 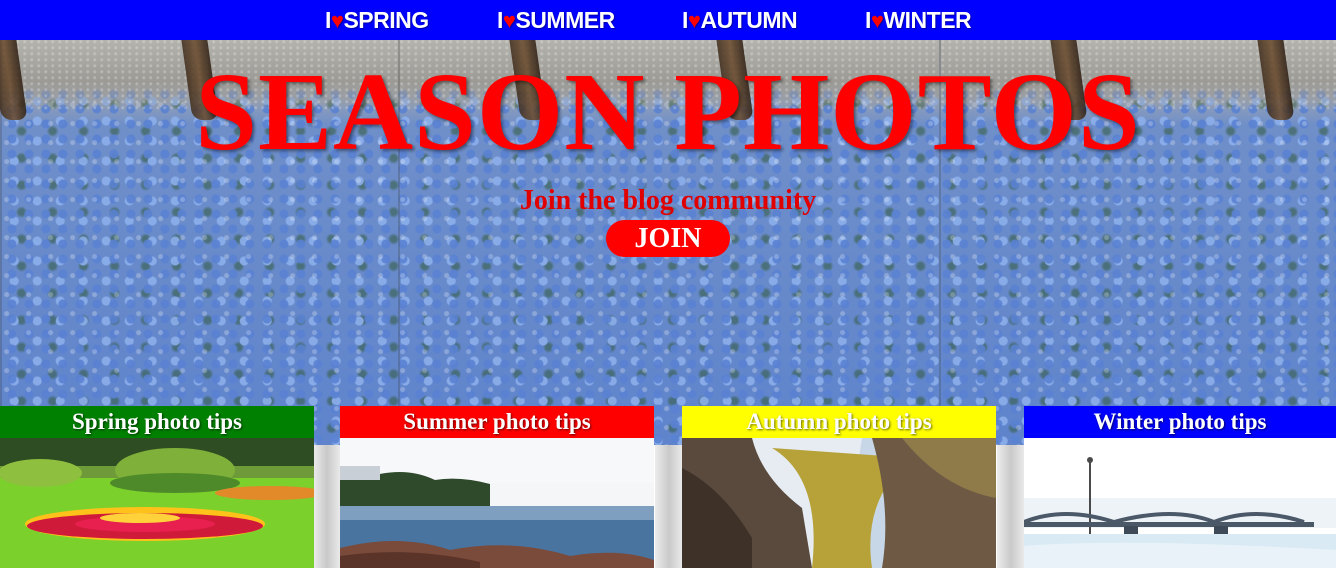 I want to click on card-title: Autumn photo tips, so click(x=839, y=422).